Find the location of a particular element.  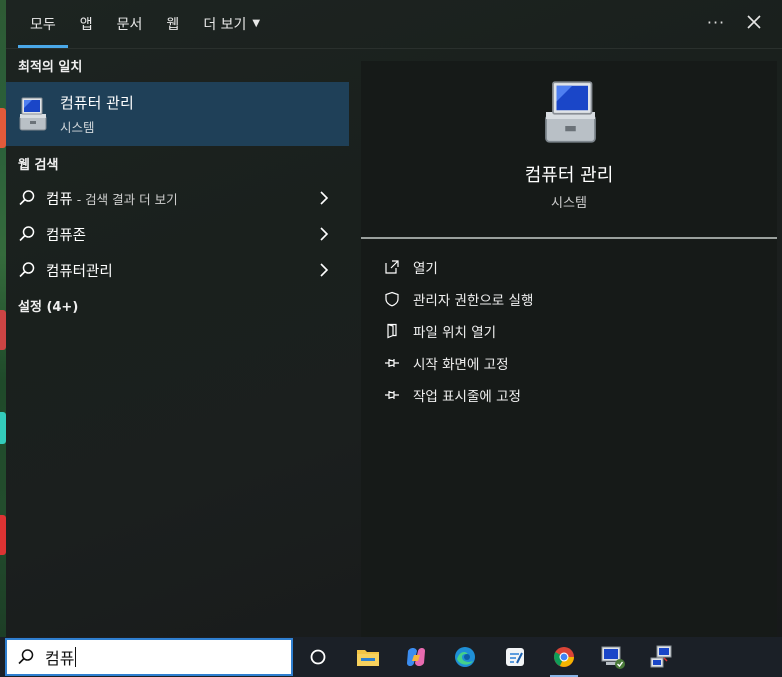

tab-label: 문서 is located at coordinates (129, 25).